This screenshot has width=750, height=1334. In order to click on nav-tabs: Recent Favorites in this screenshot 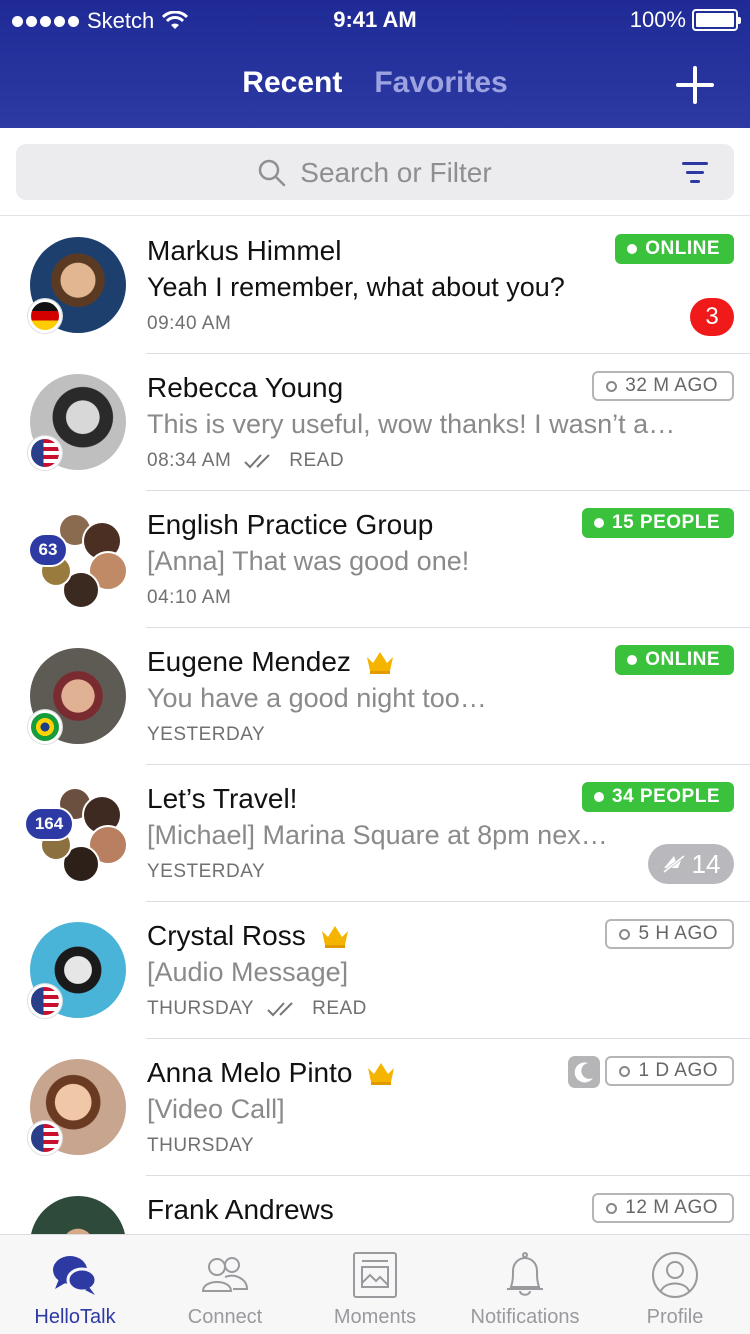, I will do `click(375, 83)`.